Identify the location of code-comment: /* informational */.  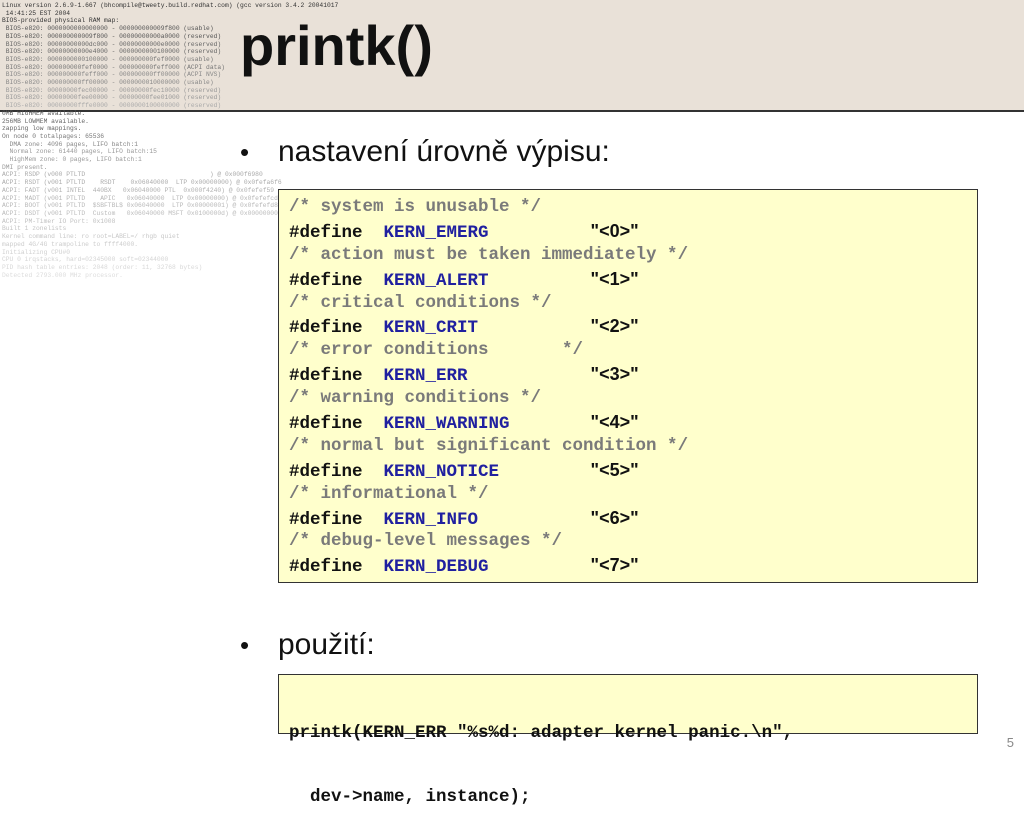
(389, 493).